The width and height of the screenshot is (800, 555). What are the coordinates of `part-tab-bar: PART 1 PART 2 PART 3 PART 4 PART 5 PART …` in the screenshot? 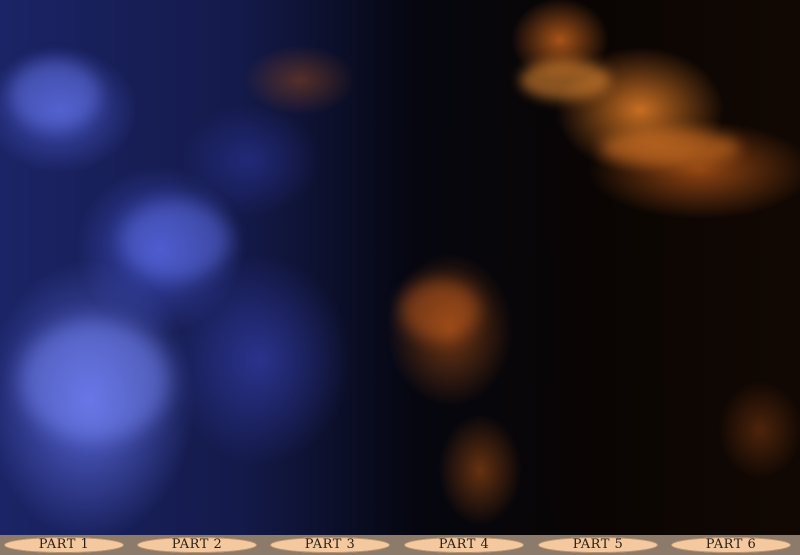 It's located at (400, 545).